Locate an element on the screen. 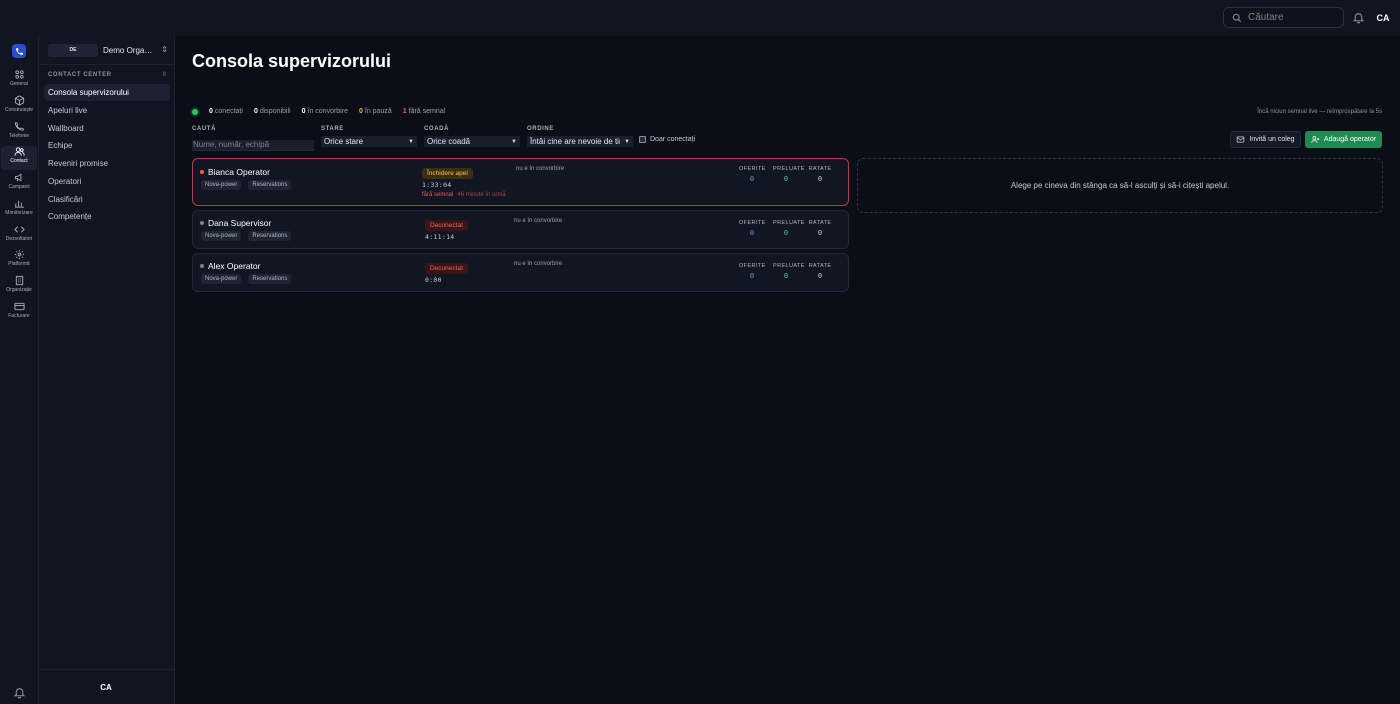 This screenshot has height=704, width=1400. signal-status: fără semnal 46 minute în urmă is located at coordinates (464, 195).